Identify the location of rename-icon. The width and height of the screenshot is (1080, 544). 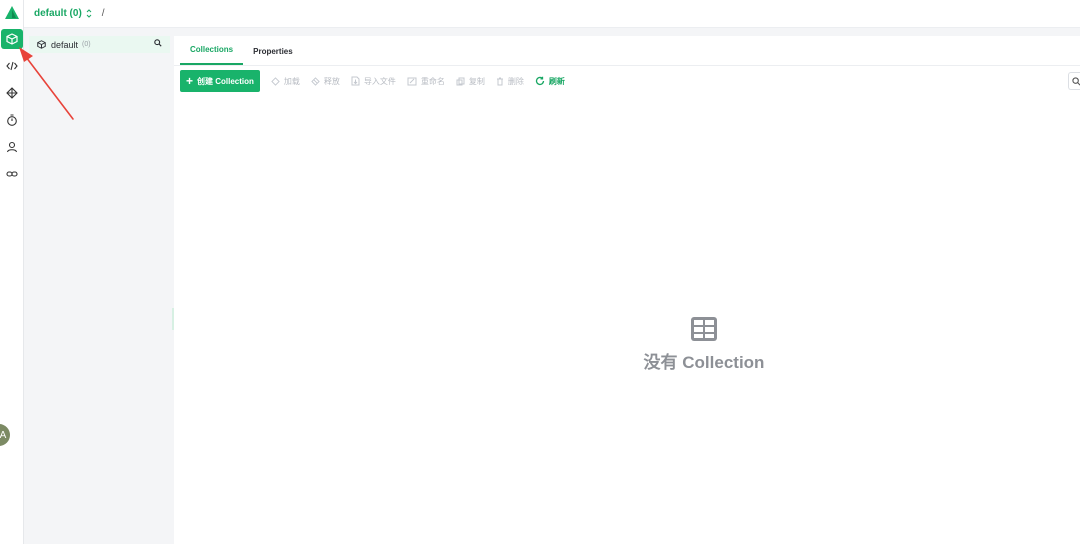
(412, 81).